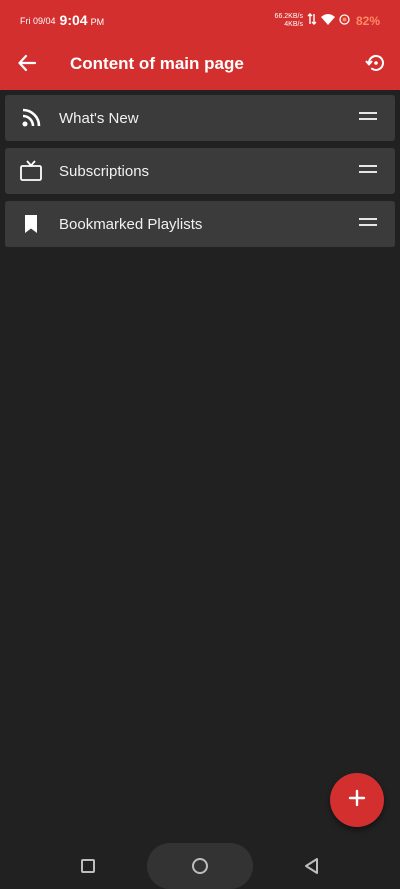 Image resolution: width=400 pixels, height=889 pixels. I want to click on list-item-subscriptions: Subscriptions, so click(200, 171).